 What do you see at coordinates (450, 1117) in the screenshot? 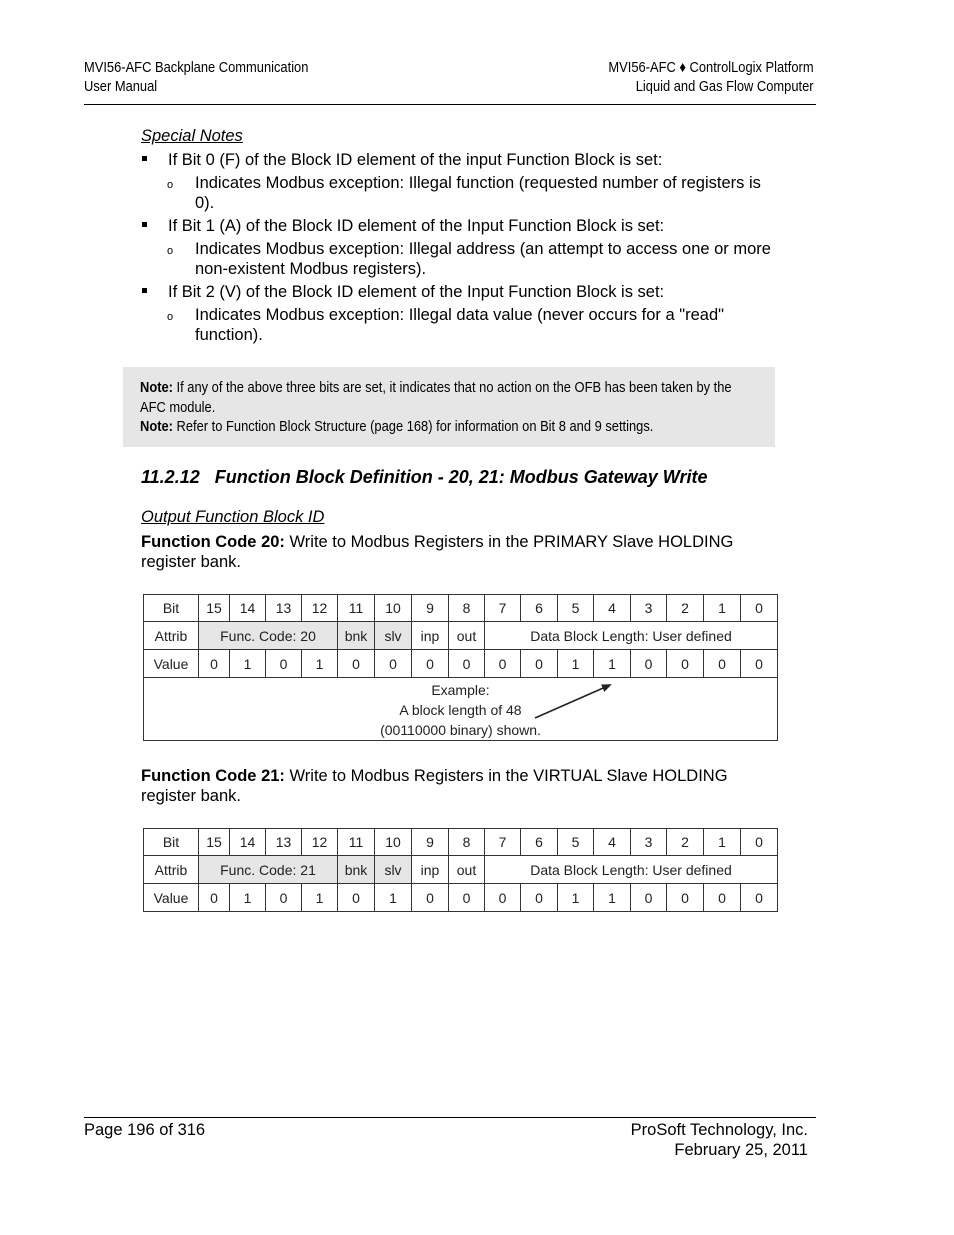
I see `footer-divider` at bounding box center [450, 1117].